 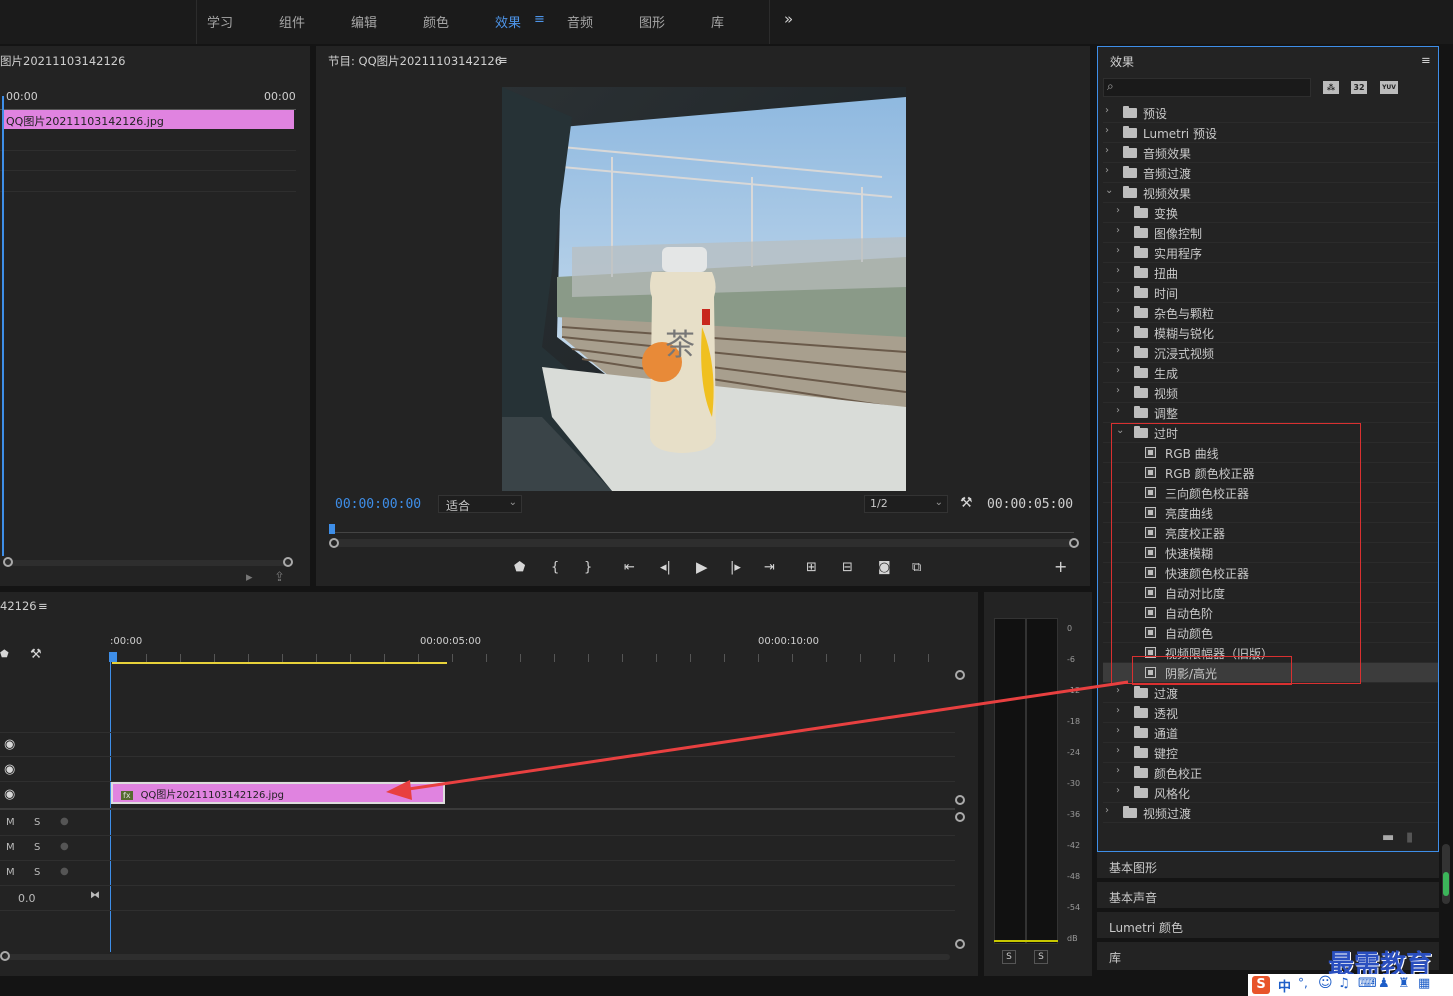 I want to click on effects-search: ⌕, so click(x=1207, y=87).